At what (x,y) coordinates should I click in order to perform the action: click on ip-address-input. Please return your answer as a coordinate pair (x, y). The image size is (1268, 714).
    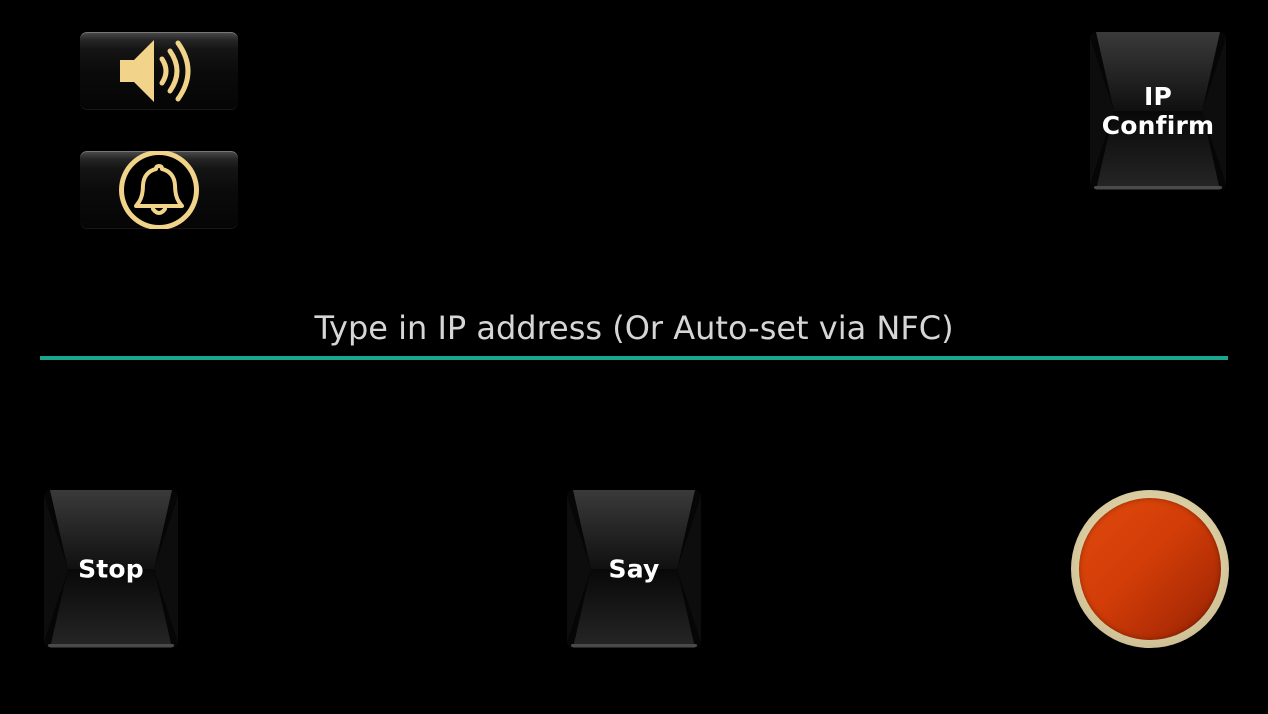
    Looking at the image, I should click on (634, 328).